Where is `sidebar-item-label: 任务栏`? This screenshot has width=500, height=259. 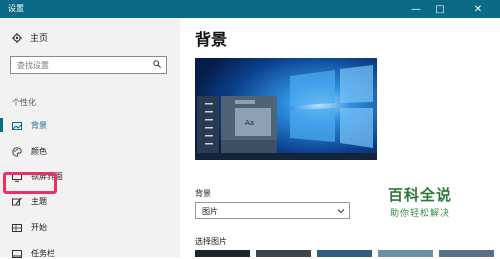 sidebar-item-label: 任务栏 is located at coordinates (43, 253).